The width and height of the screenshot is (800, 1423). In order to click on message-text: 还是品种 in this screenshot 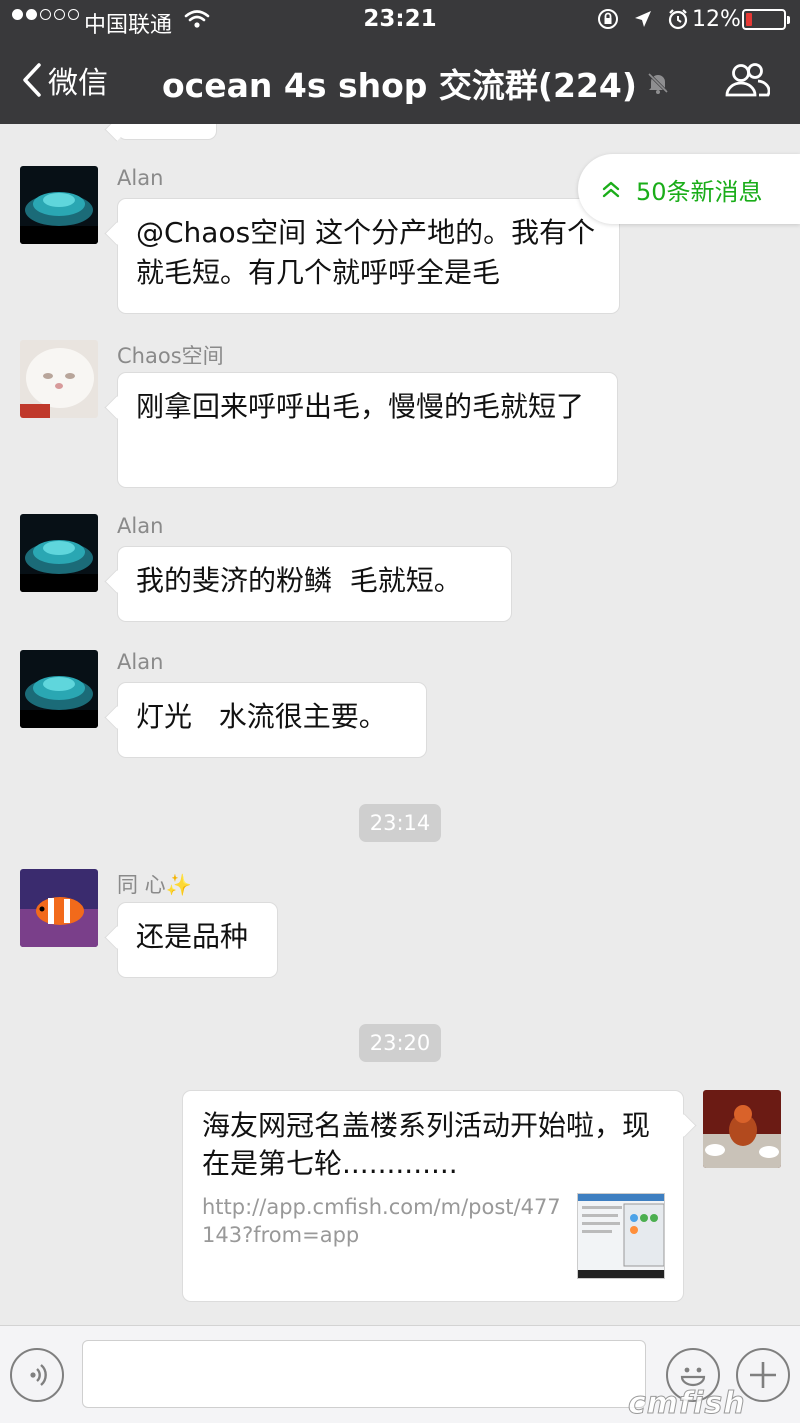, I will do `click(192, 936)`.